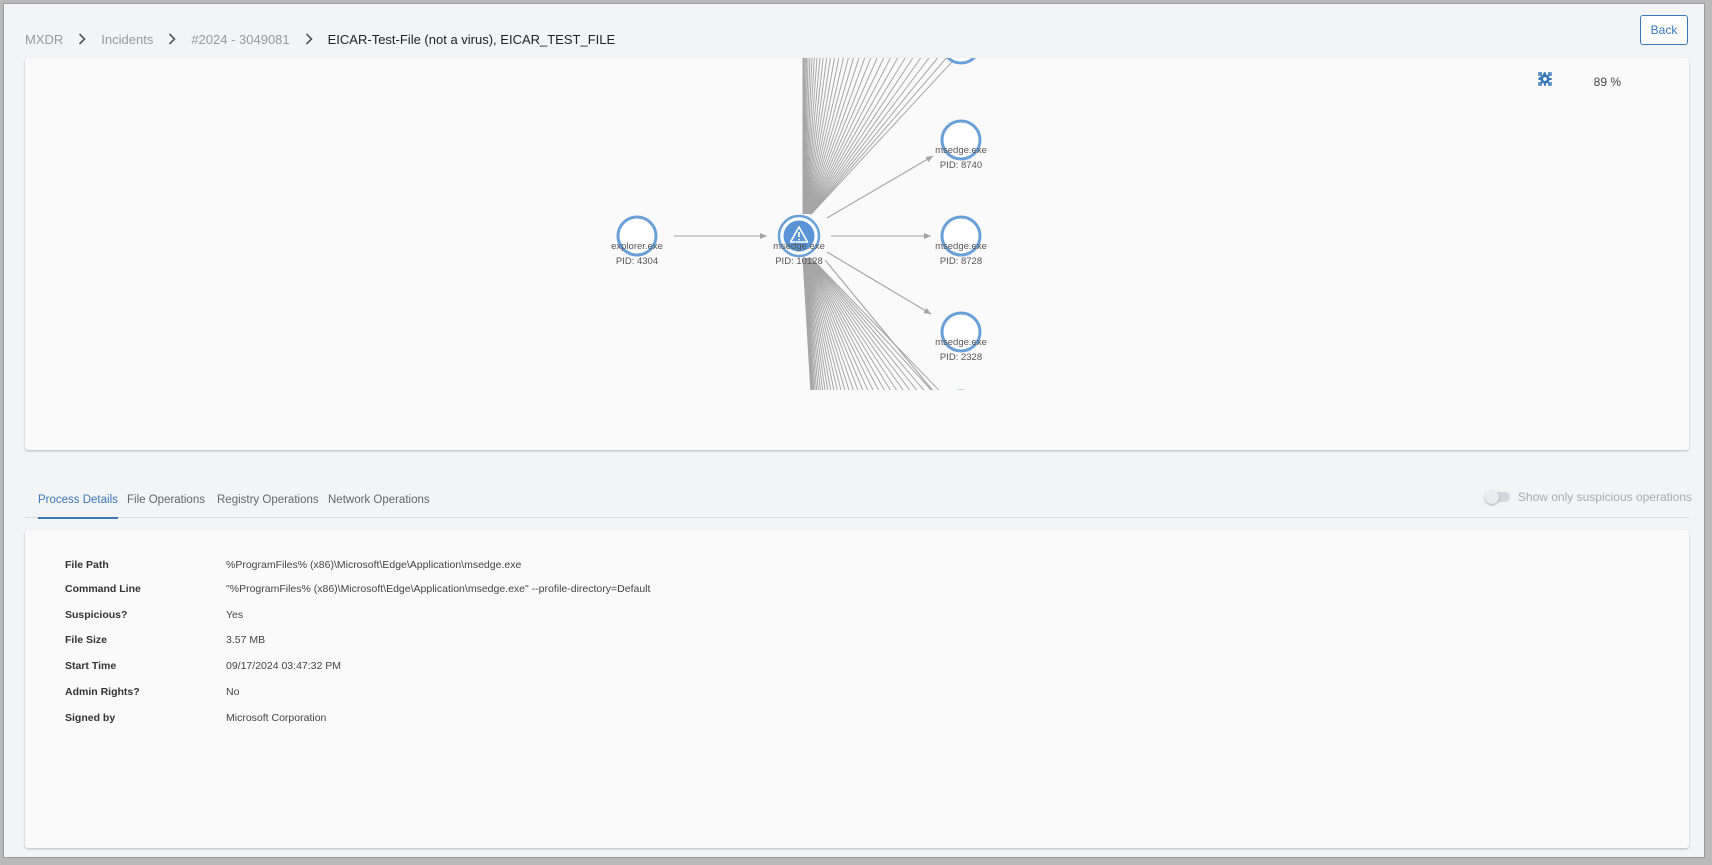 Image resolution: width=1712 pixels, height=865 pixels. What do you see at coordinates (961, 261) in the screenshot?
I see `node-pid: PID: 8728` at bounding box center [961, 261].